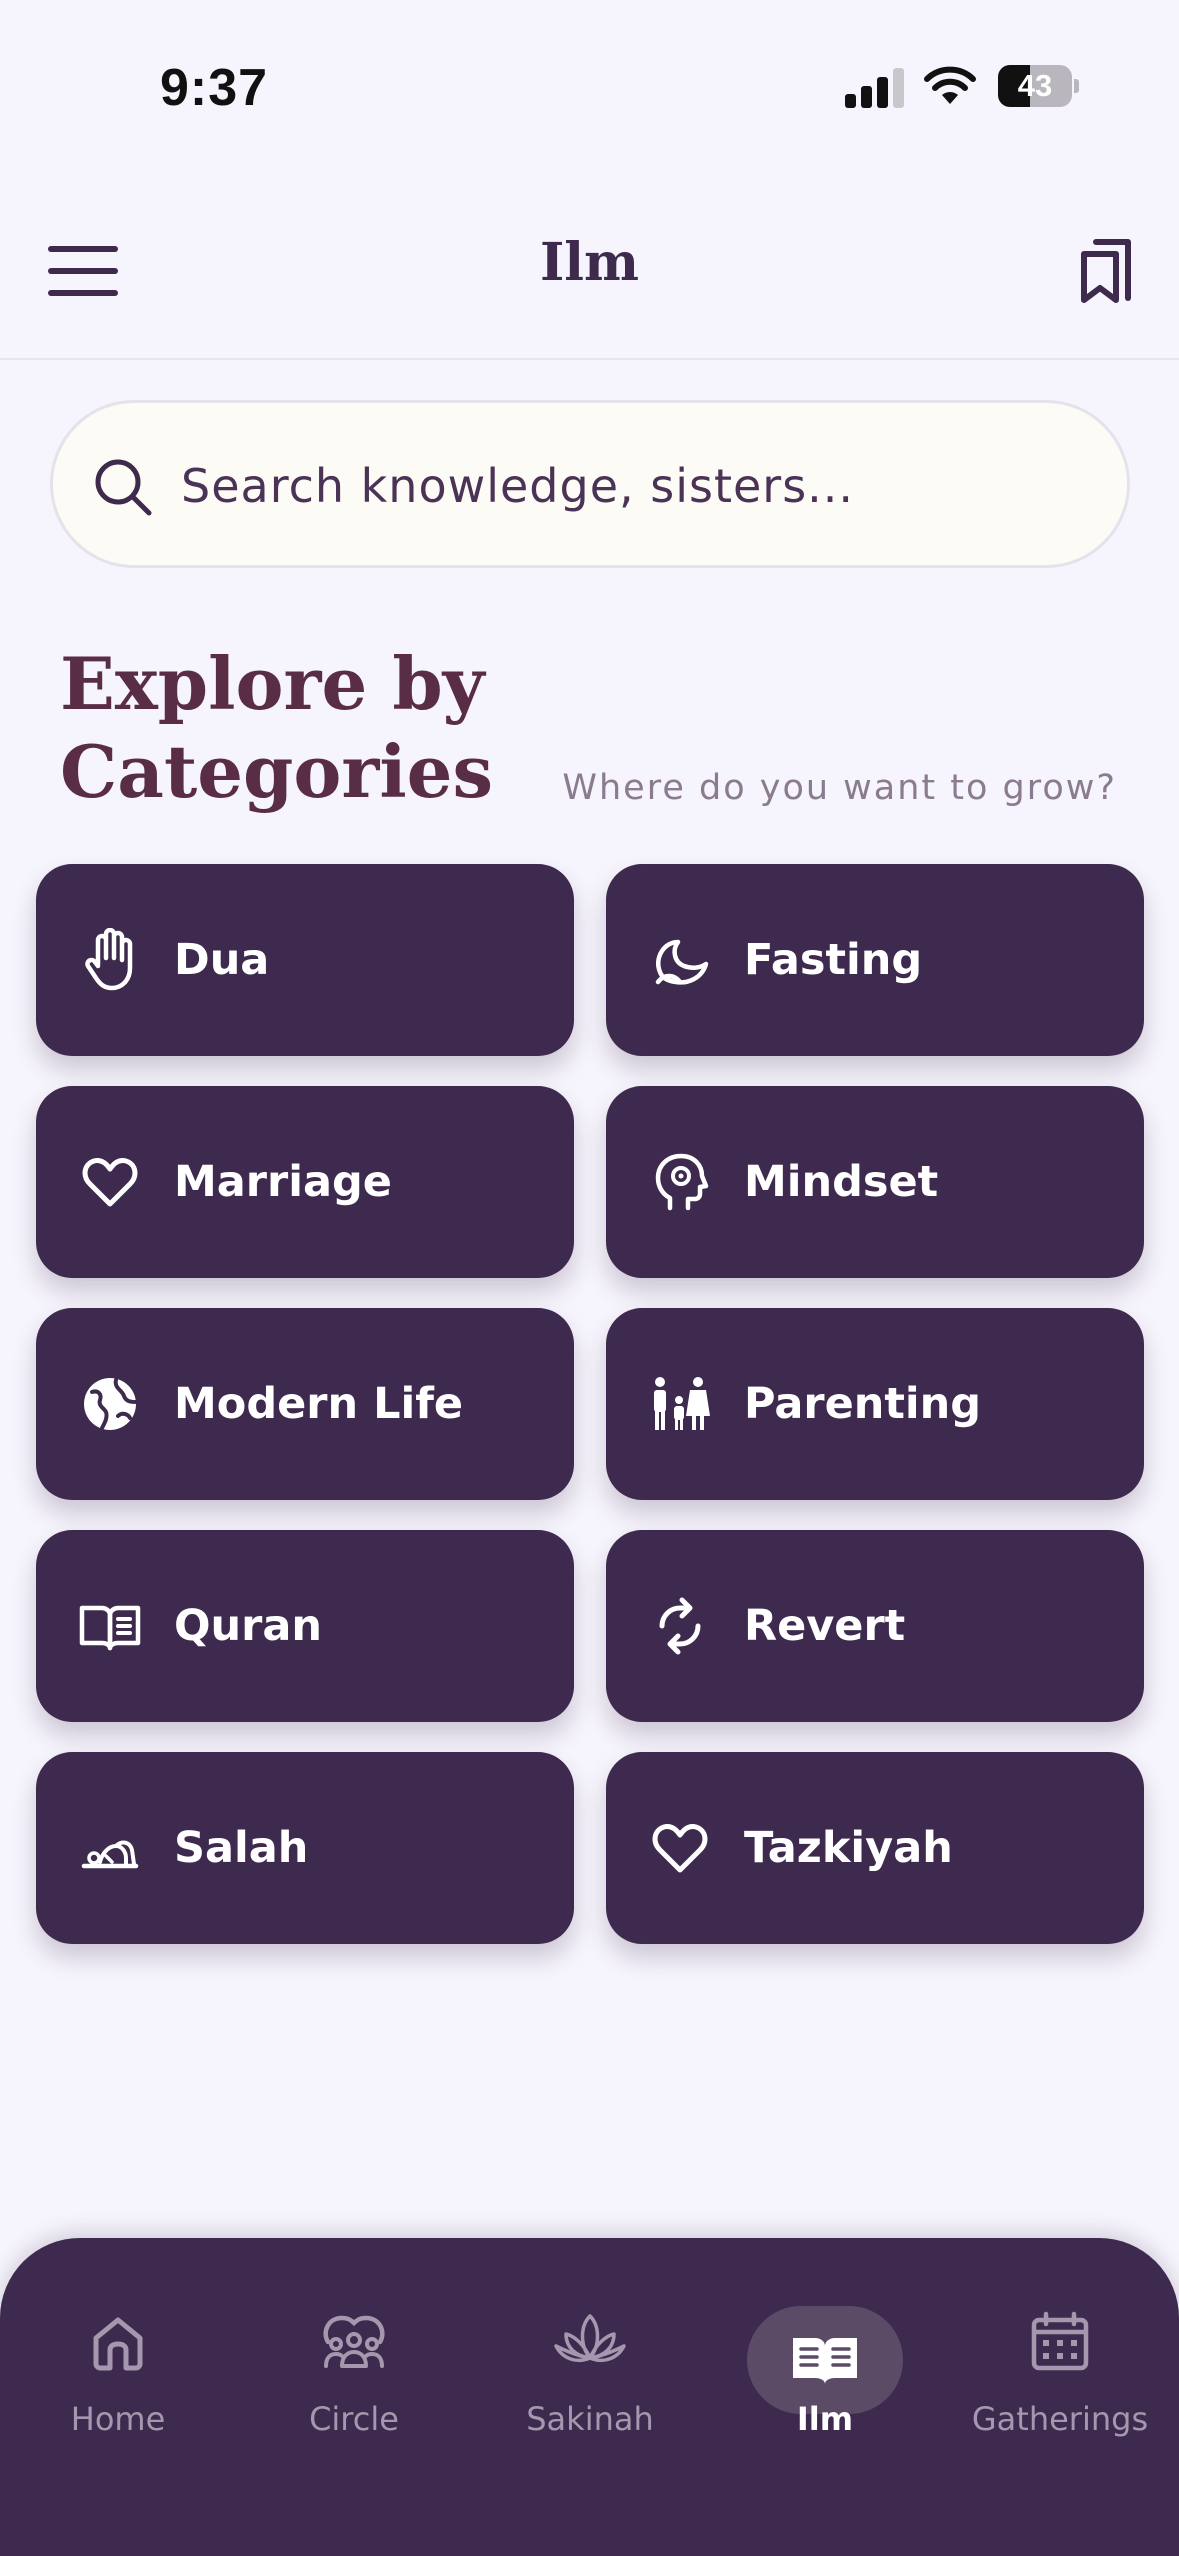 This screenshot has height=2556, width=1179. I want to click on status-bar: 9:37 43, so click(589, 75).